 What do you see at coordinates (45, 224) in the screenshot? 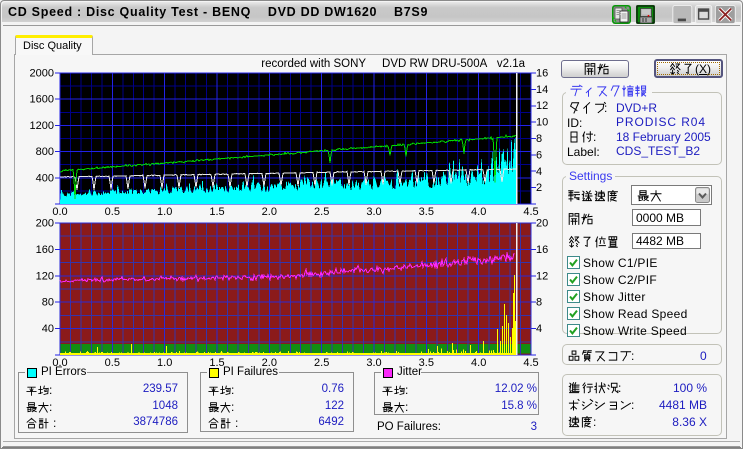
I see `svg-text: 200` at bounding box center [45, 224].